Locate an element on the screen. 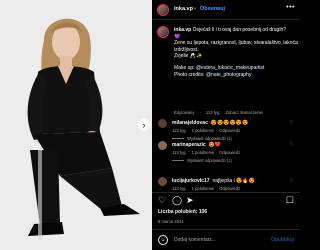 The image size is (320, 250). photographer-link: @nate_photography is located at coordinates (228, 75).